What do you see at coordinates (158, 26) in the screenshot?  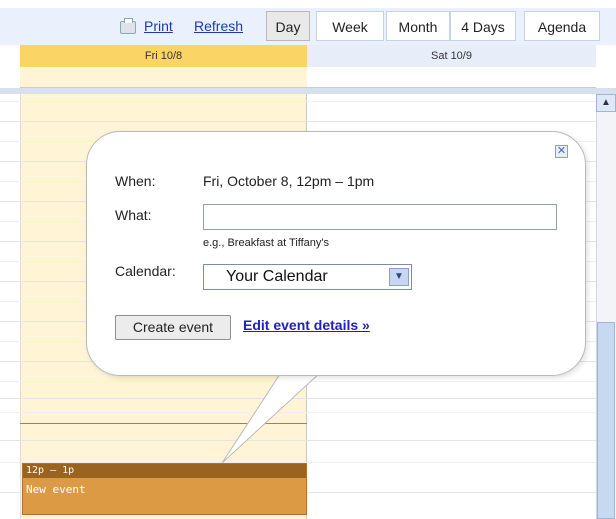 I see `print-link: Print` at bounding box center [158, 26].